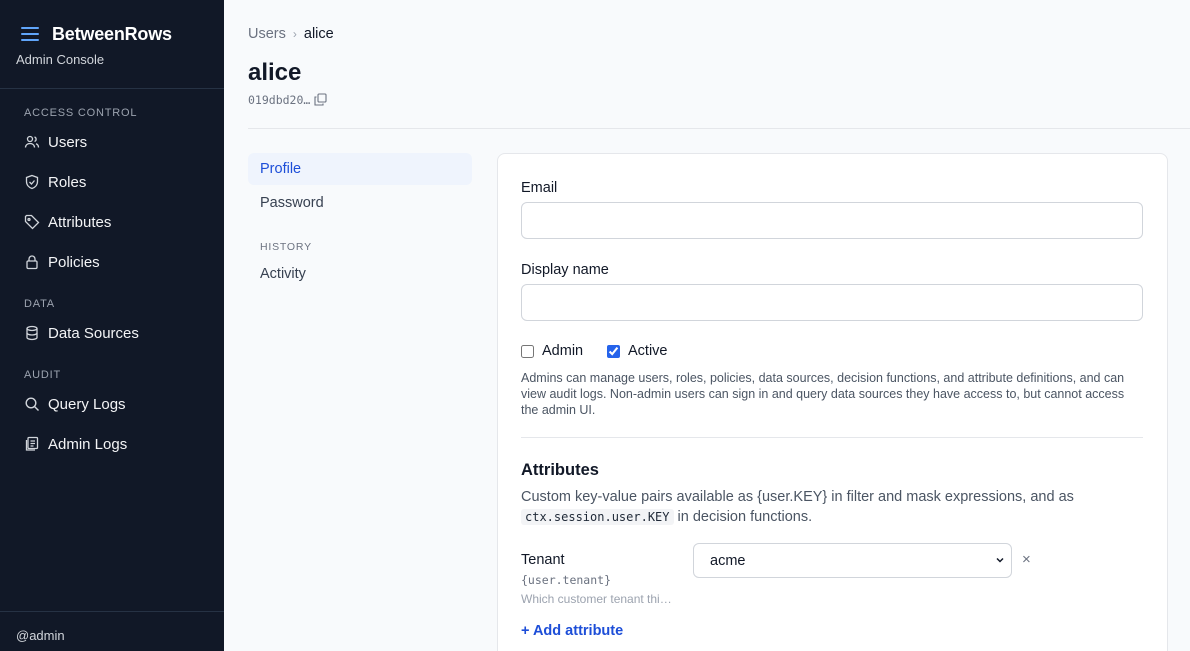 This screenshot has height=651, width=1190. What do you see at coordinates (719, 128) in the screenshot?
I see `header-divider` at bounding box center [719, 128].